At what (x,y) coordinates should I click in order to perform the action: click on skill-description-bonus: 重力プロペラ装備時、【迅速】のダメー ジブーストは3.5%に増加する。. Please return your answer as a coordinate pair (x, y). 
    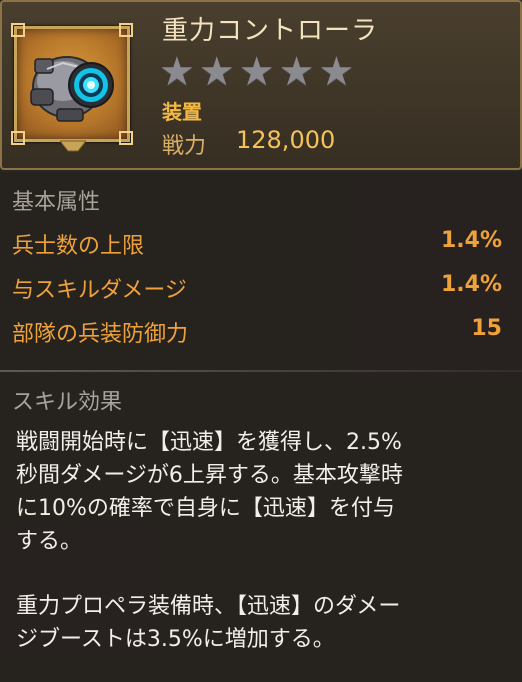
    Looking at the image, I should click on (261, 623).